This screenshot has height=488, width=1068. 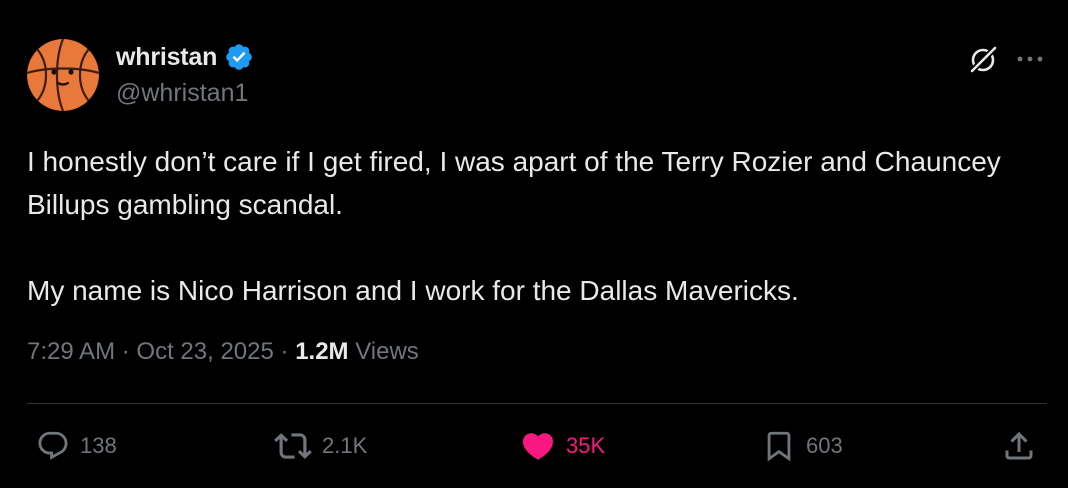 I want to click on like-count: 35K, so click(x=586, y=445).